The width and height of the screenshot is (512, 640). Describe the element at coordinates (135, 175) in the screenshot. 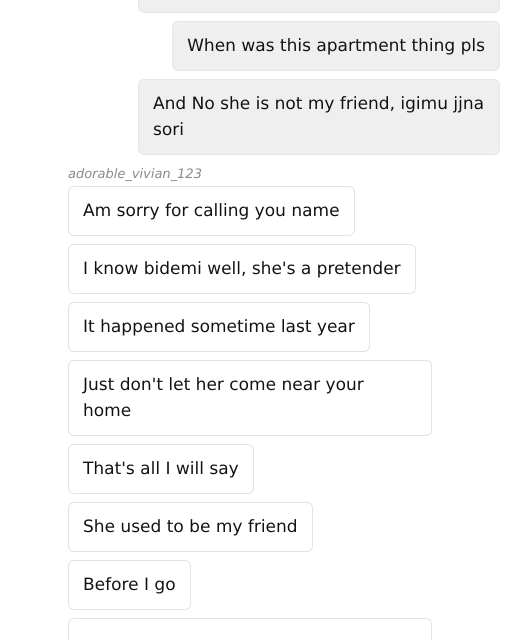

I see `sender-name: adorable_vivian_123` at that location.